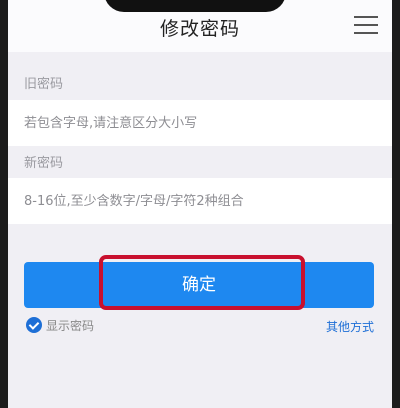 Image resolution: width=400 pixels, height=408 pixels. Describe the element at coordinates (34, 325) in the screenshot. I see `checkmark-icon` at that location.